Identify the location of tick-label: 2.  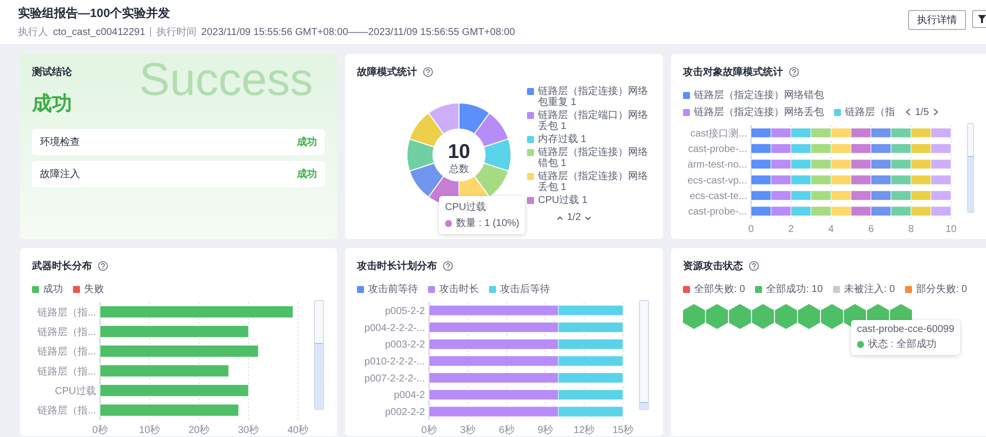
(791, 229).